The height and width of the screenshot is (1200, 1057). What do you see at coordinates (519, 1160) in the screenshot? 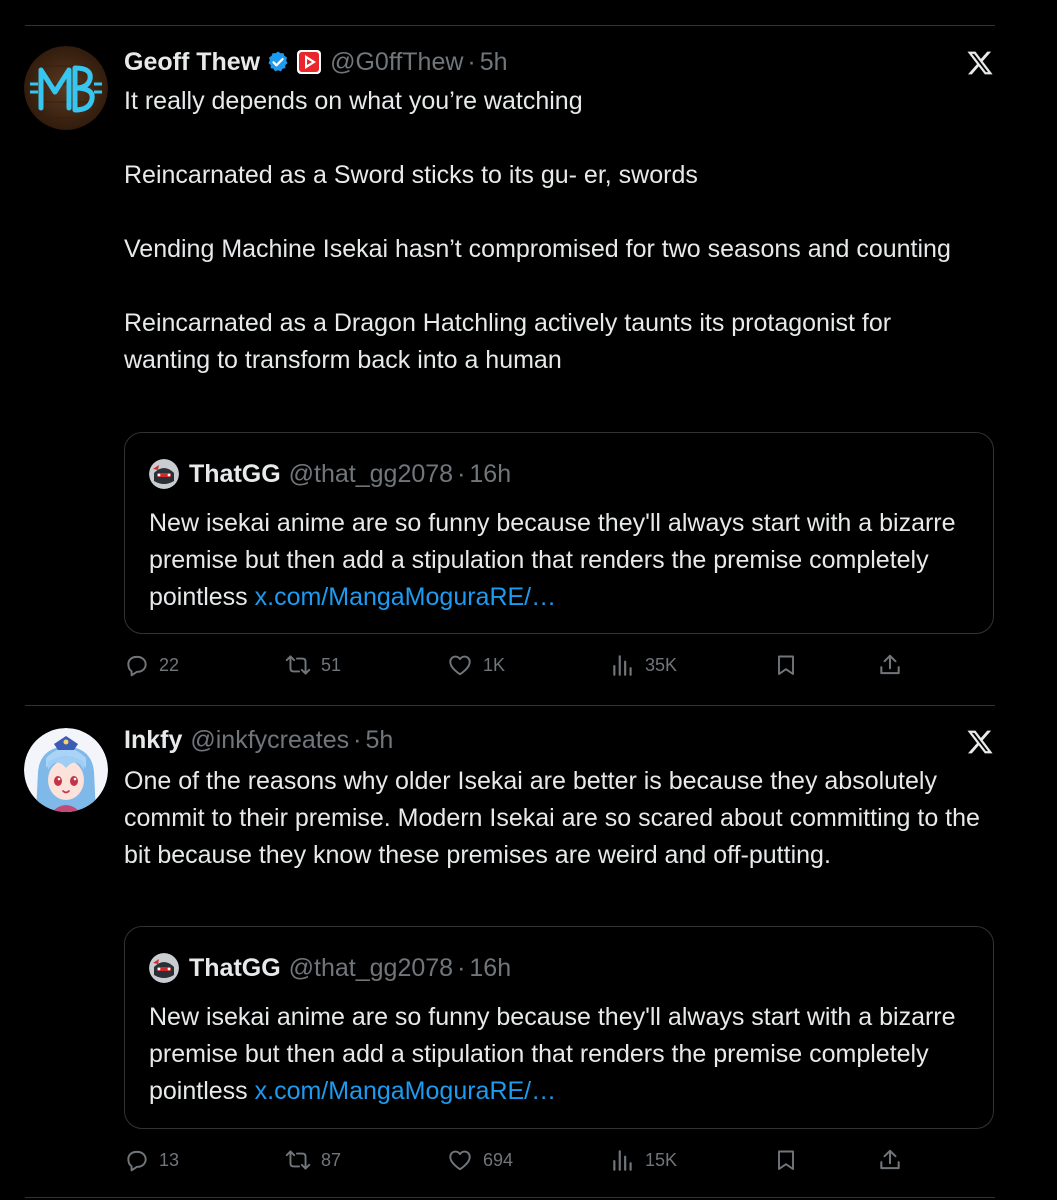
I see `tweet-actions: 13 87 694 15K` at bounding box center [519, 1160].